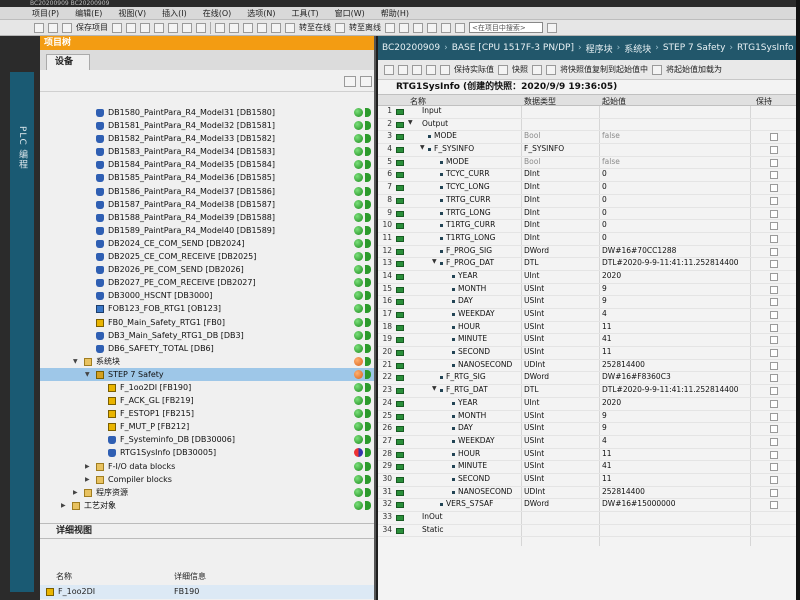 The height and width of the screenshot is (600, 800). I want to click on table-row: 26 DAY USInt 9, so click(589, 429).